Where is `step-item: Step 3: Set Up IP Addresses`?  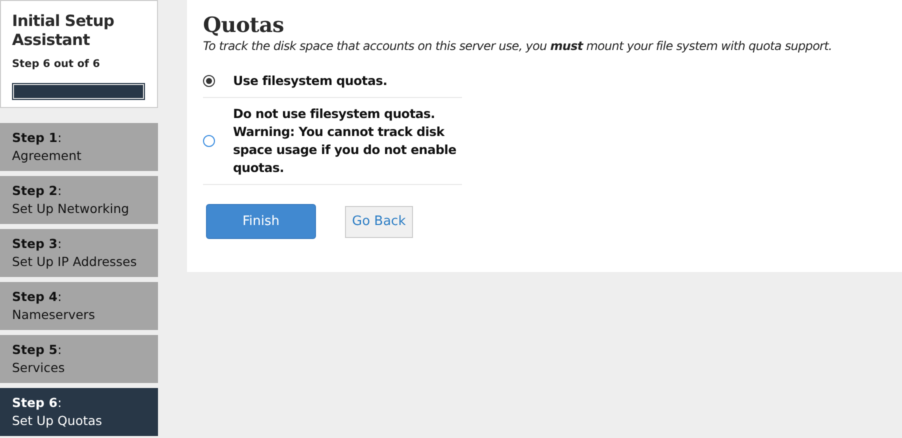 step-item: Step 3: Set Up IP Addresses is located at coordinates (79, 253).